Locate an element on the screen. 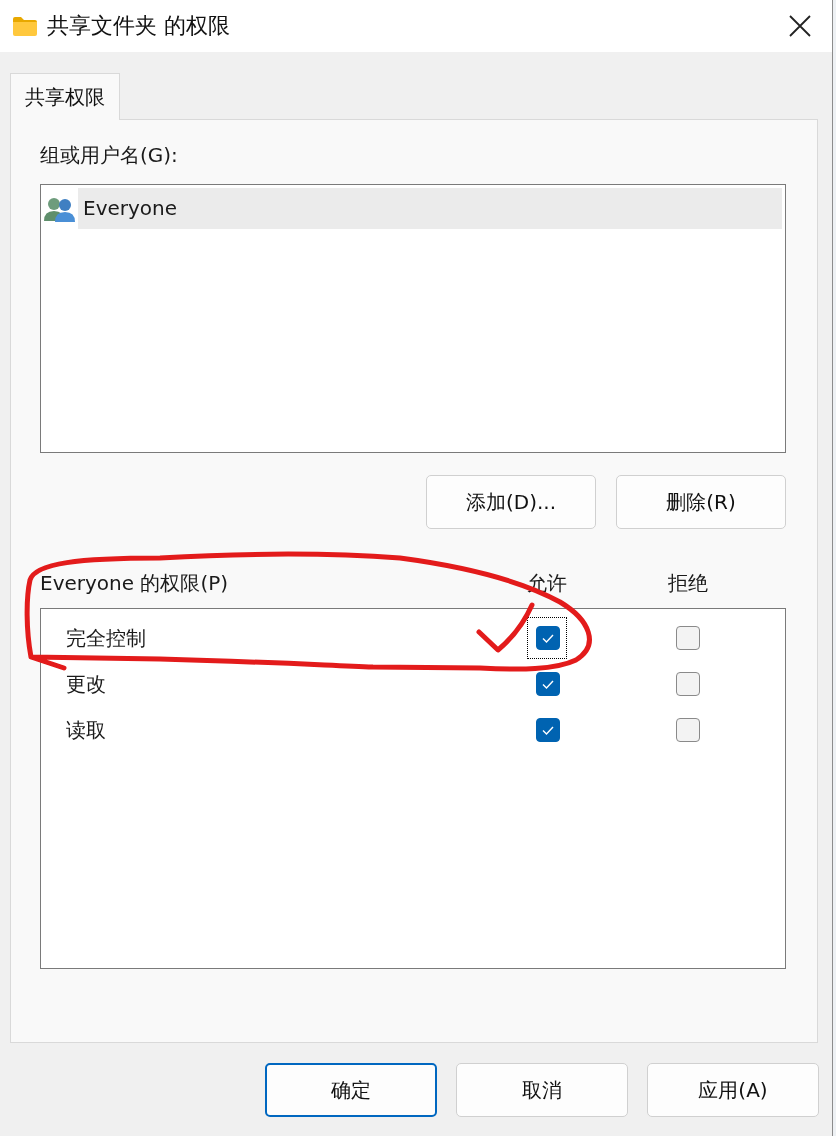 The image size is (836, 1136). column-header: 拒绝 is located at coordinates (688, 583).